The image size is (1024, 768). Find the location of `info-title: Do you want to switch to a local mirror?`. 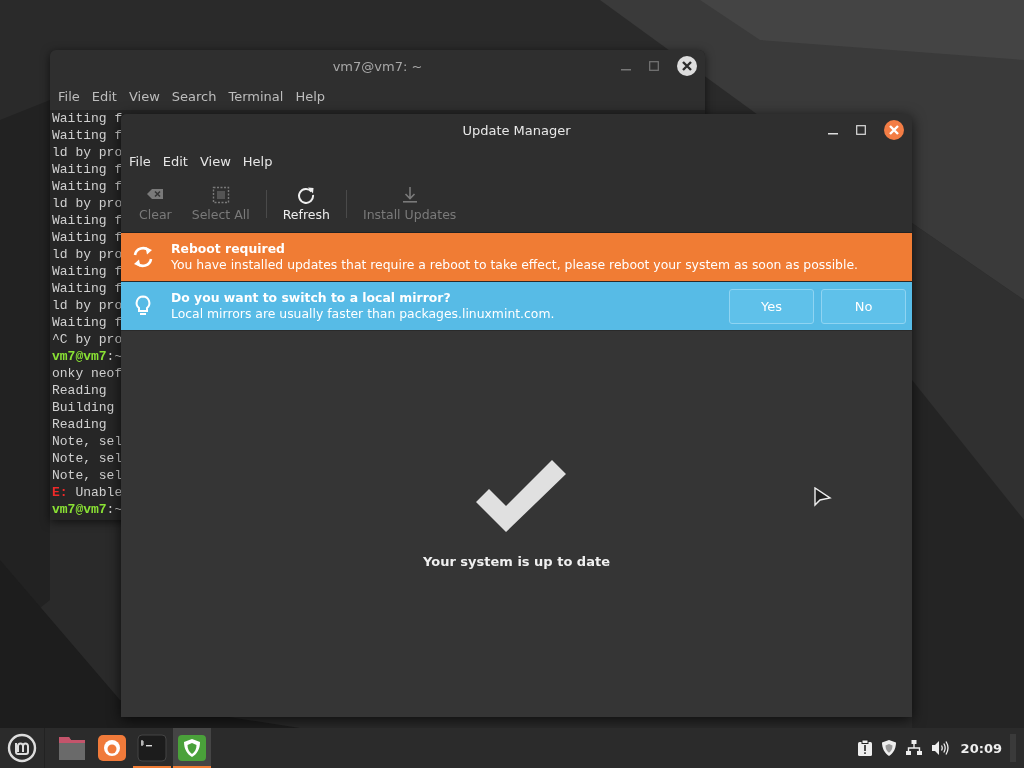

info-title: Do you want to switch to a local mirror? is located at coordinates (311, 298).